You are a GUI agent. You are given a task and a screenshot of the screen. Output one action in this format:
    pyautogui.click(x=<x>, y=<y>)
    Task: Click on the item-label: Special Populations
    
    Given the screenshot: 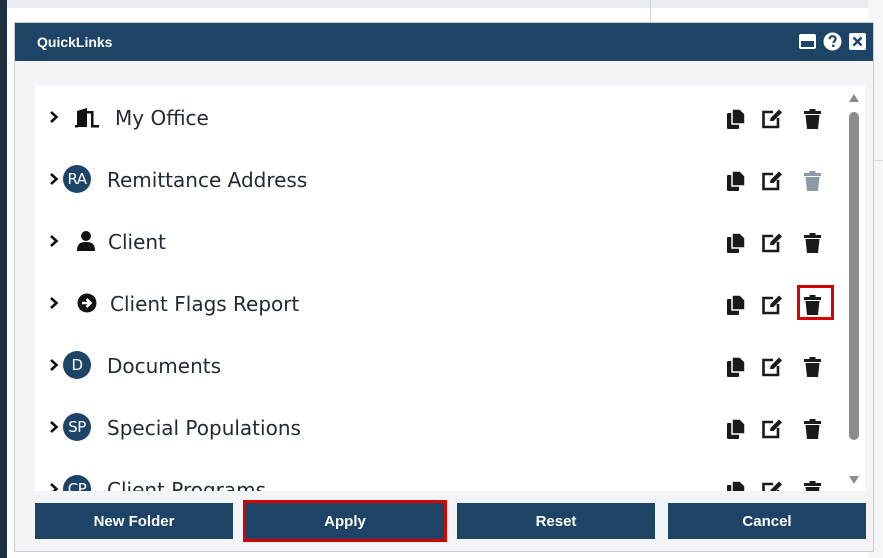 What is the action you would take?
    pyautogui.click(x=204, y=428)
    